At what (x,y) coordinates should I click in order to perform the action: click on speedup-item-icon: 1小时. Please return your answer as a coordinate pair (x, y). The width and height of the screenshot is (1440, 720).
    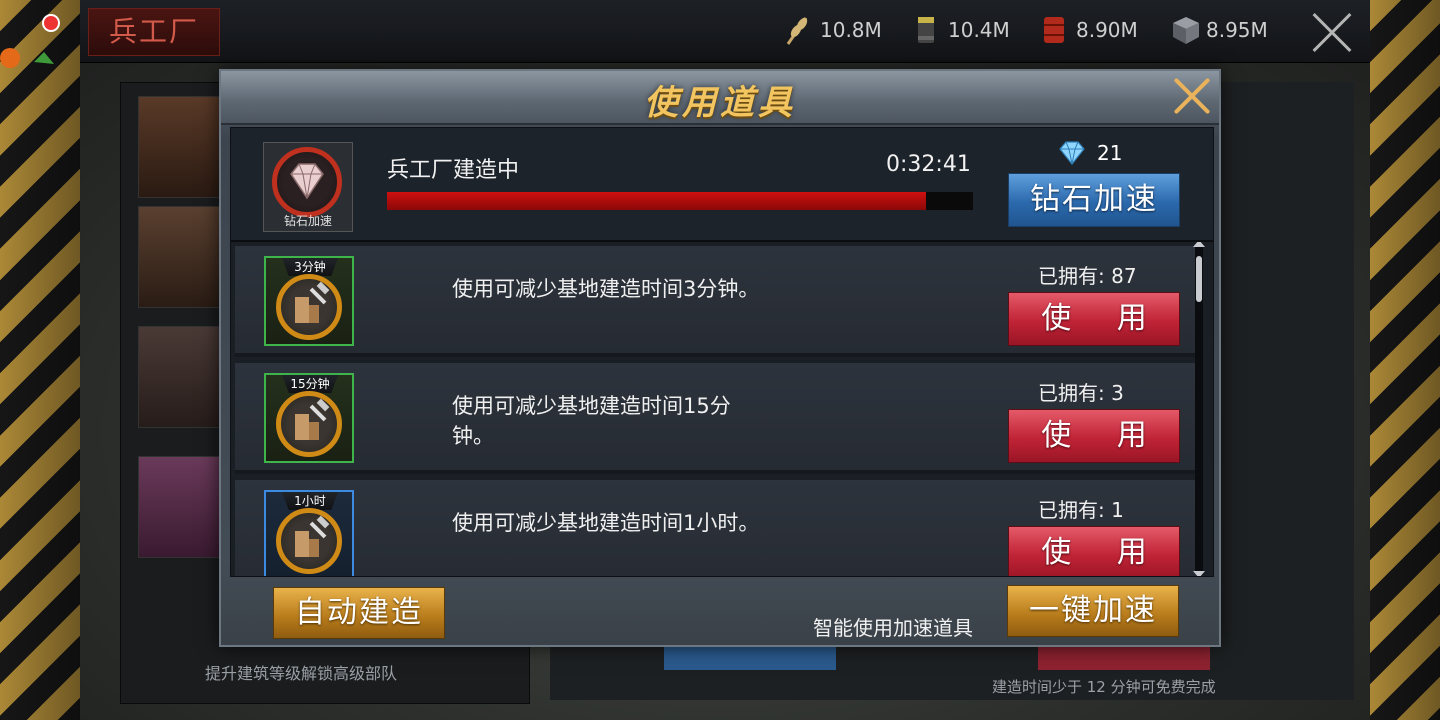
    Looking at the image, I should click on (309, 533).